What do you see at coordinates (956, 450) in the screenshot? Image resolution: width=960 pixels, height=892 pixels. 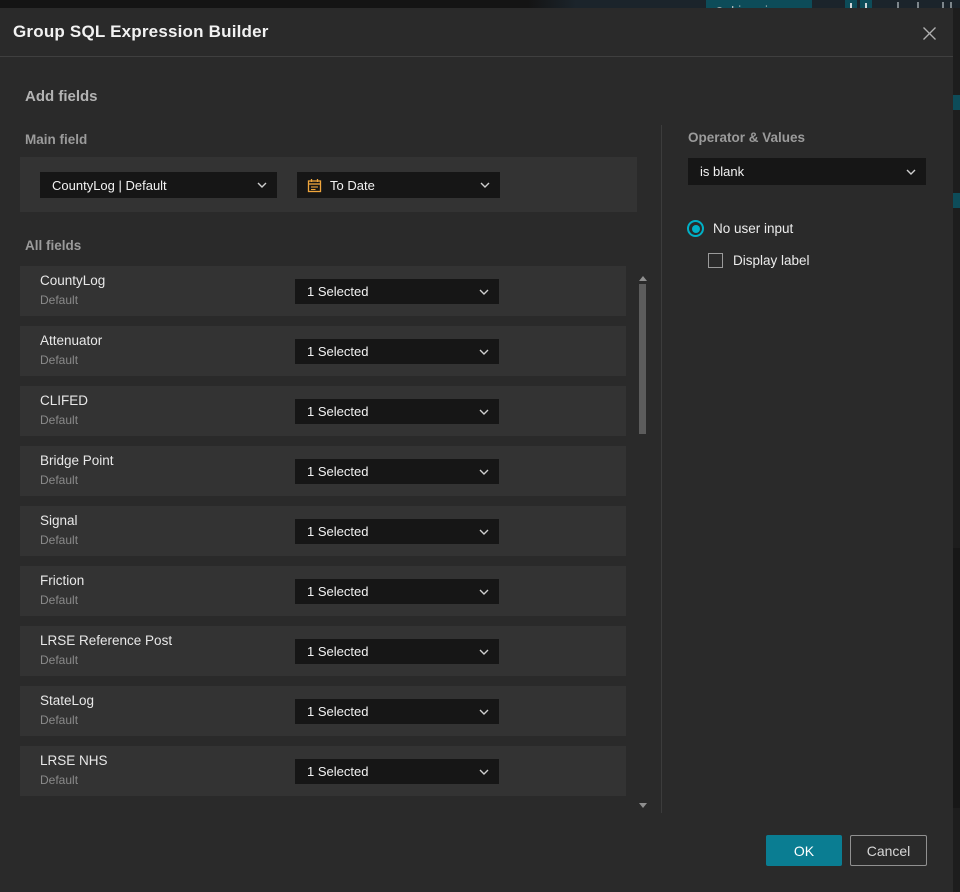 I see `background-app-right-sliver` at bounding box center [956, 450].